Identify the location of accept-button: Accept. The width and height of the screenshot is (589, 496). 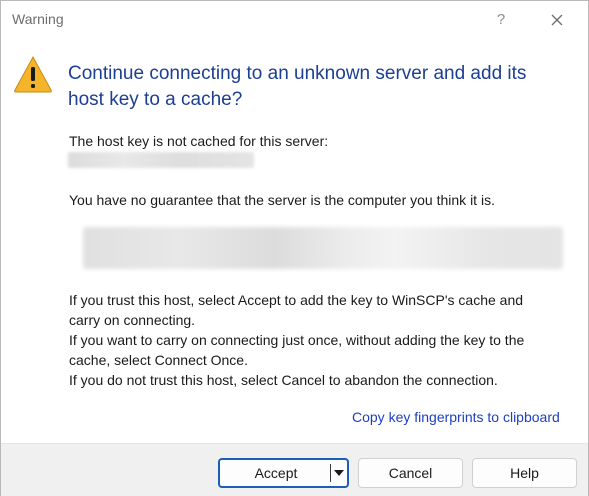
(283, 473).